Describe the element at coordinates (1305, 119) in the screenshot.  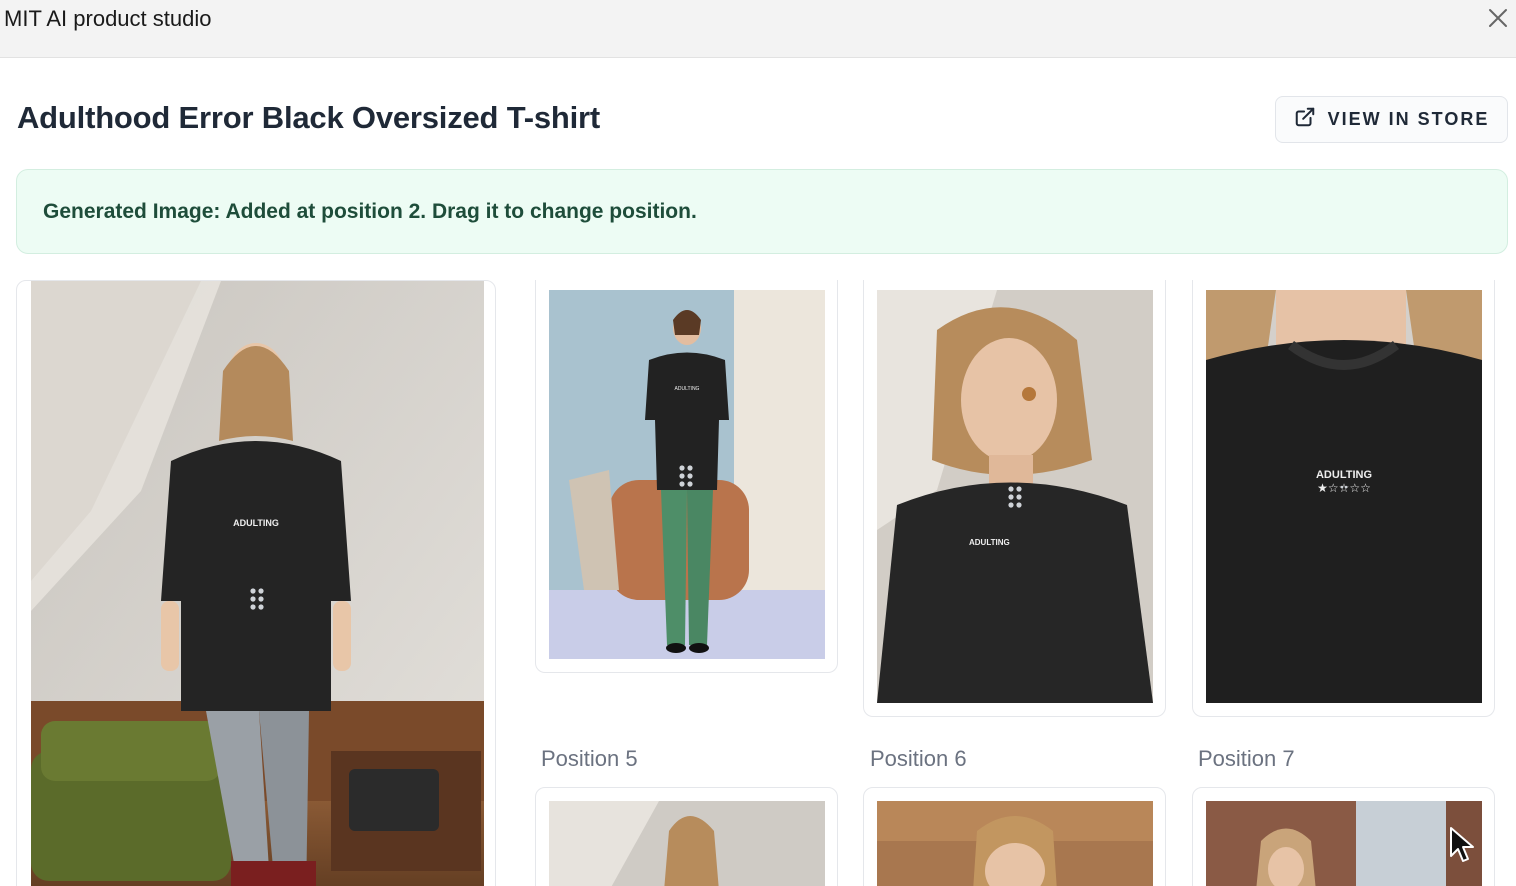
I see `external-link-icon` at that location.